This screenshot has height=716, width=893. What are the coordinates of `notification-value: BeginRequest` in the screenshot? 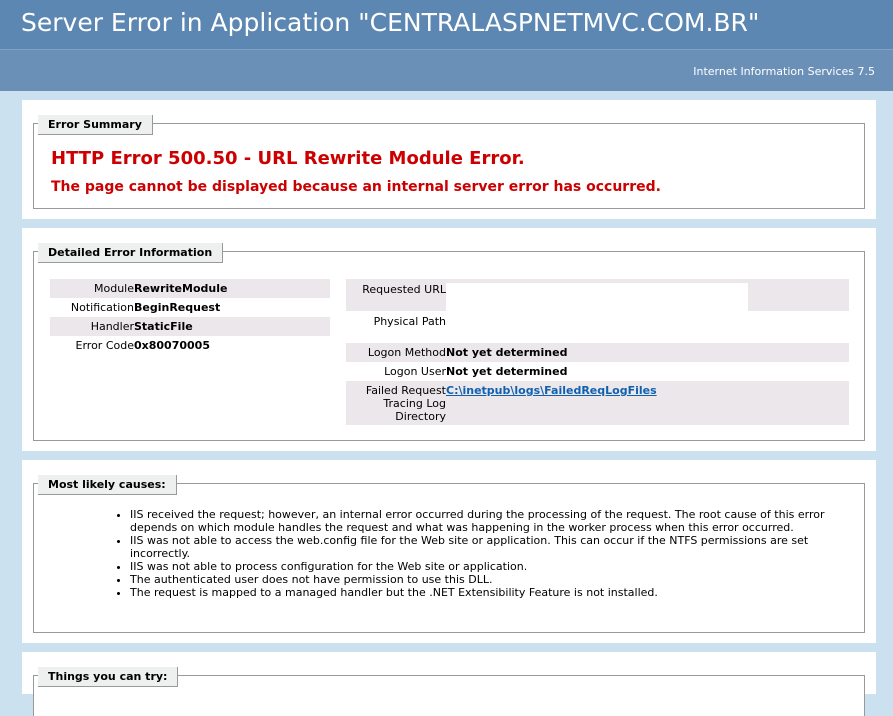 It's located at (177, 307).